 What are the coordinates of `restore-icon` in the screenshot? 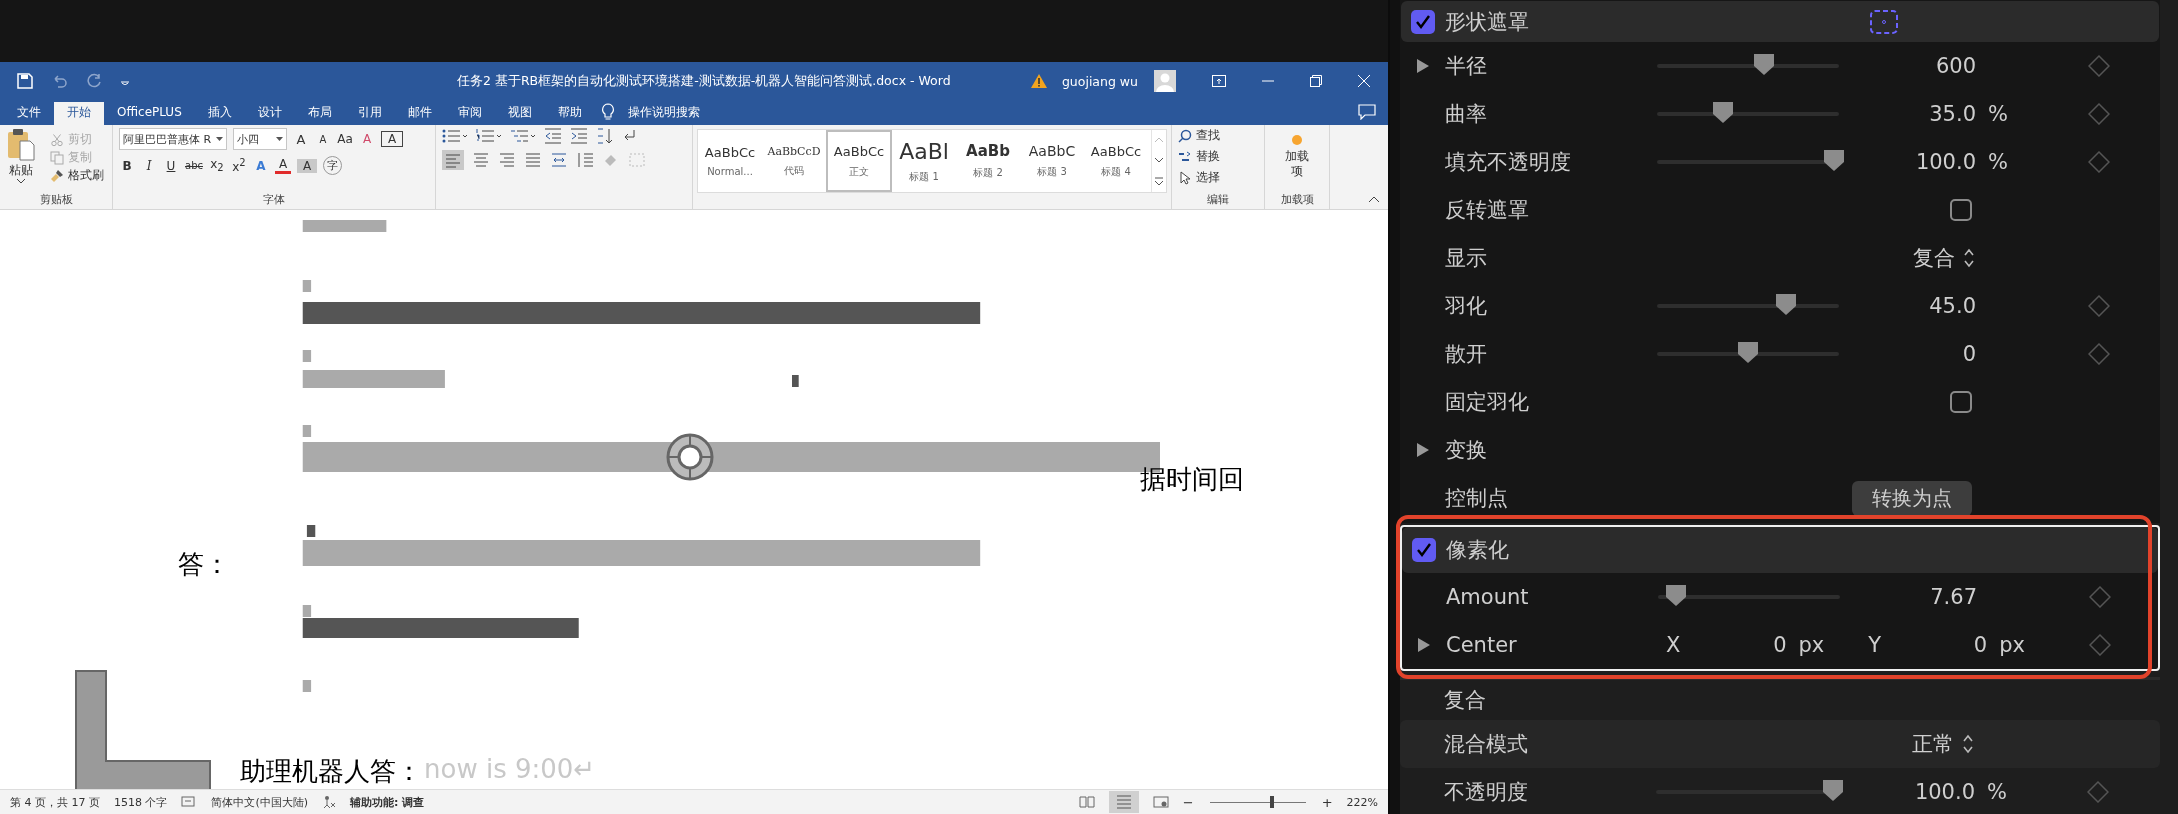 It's located at (1316, 81).